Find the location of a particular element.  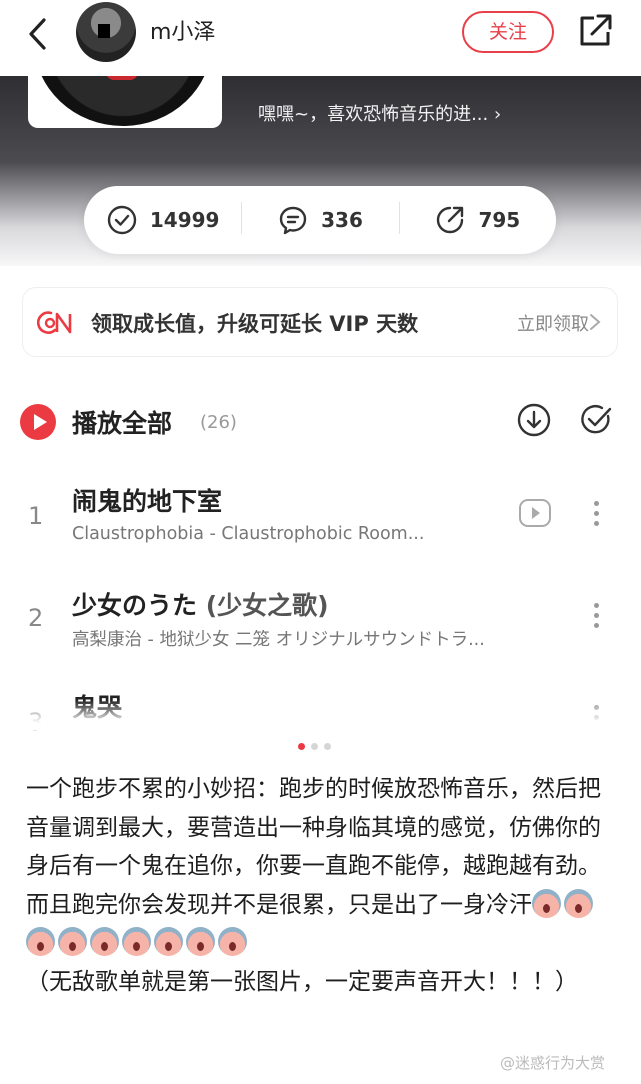

mv-play-icon is located at coordinates (535, 513).